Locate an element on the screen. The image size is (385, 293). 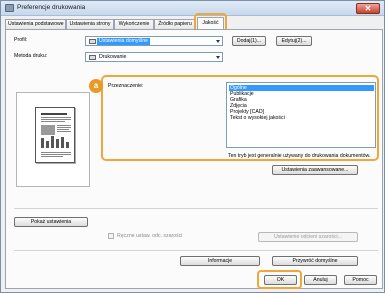
close-button: ✕ is located at coordinates (368, 8).